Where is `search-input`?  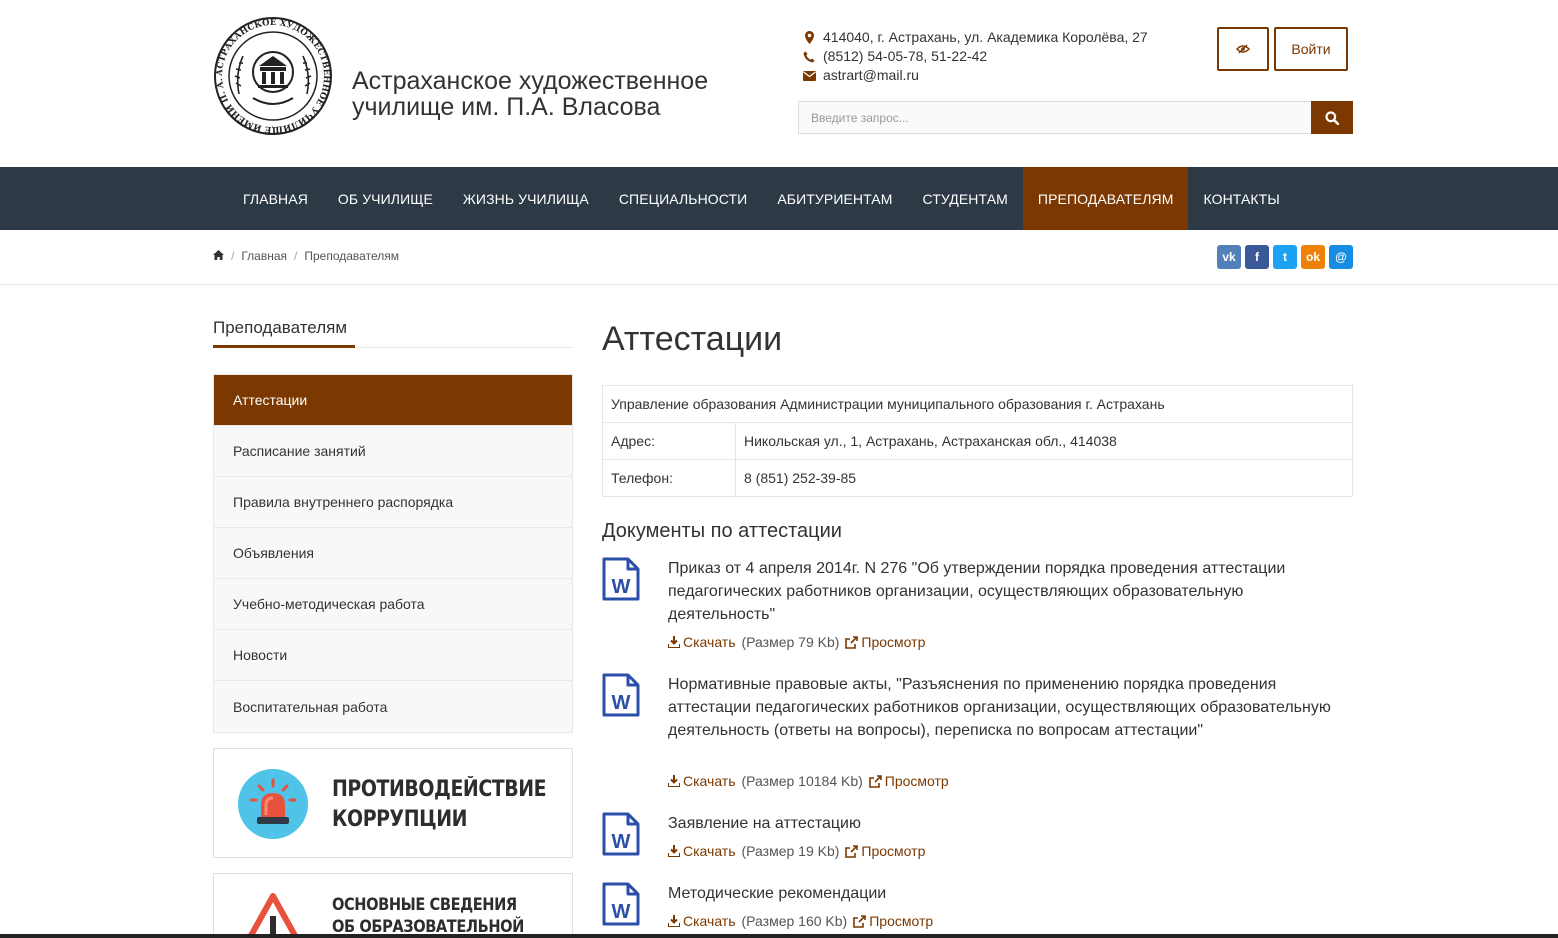
search-input is located at coordinates (1054, 117).